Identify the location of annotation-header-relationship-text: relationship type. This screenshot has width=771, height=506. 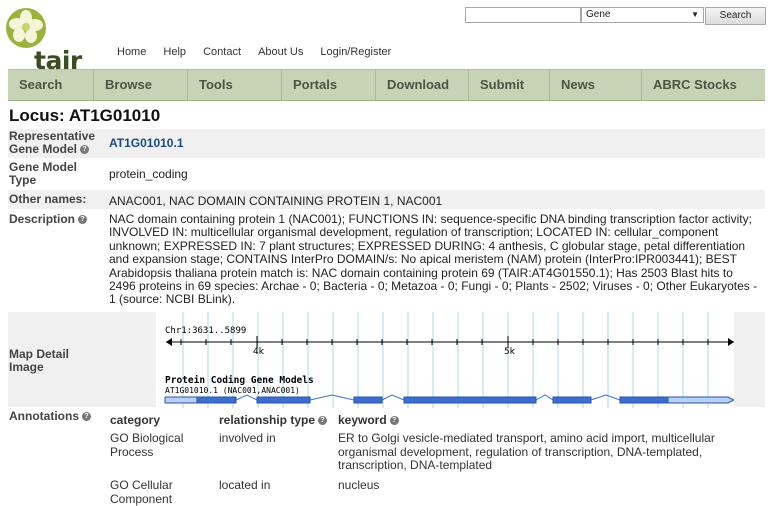
(267, 420).